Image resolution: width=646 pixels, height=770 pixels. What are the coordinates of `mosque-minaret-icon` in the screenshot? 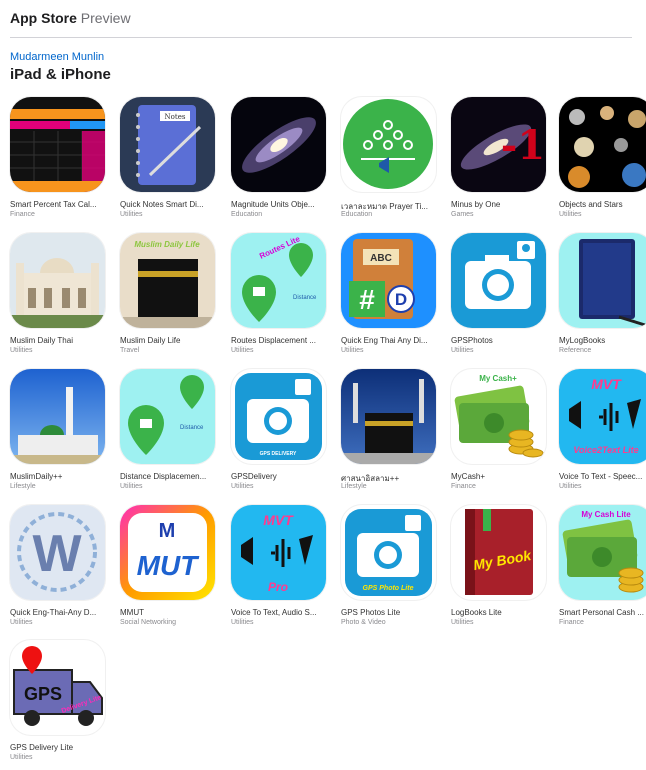 It's located at (57, 416).